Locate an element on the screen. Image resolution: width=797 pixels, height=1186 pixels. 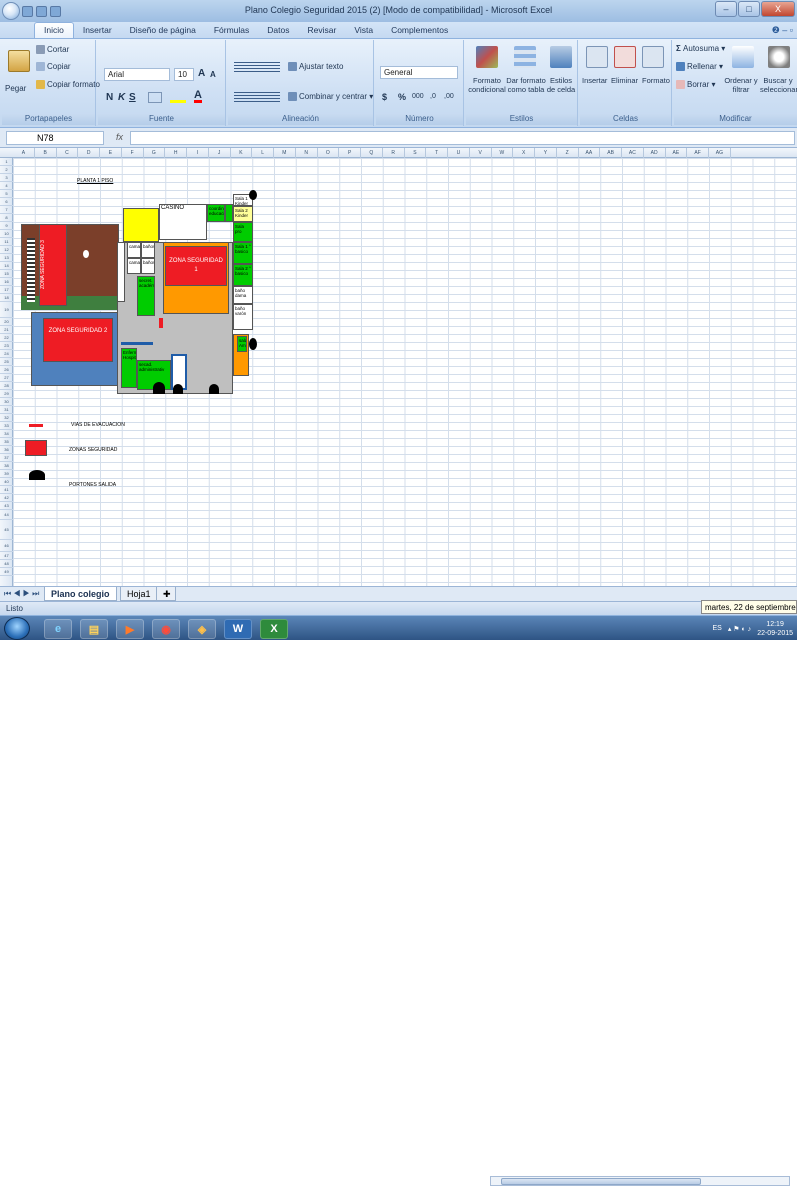
row-header: 47 is located at coordinates (6, 556).